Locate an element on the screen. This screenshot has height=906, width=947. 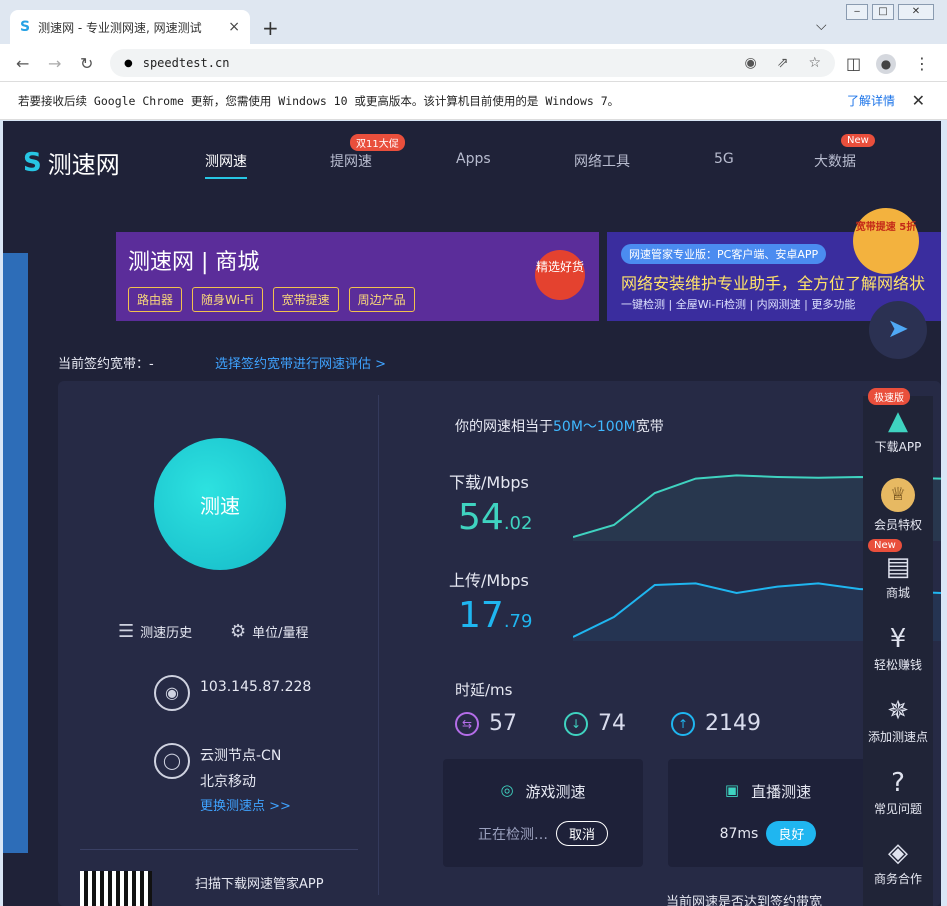
url-text: speedtest.cn is located at coordinates (186, 63).